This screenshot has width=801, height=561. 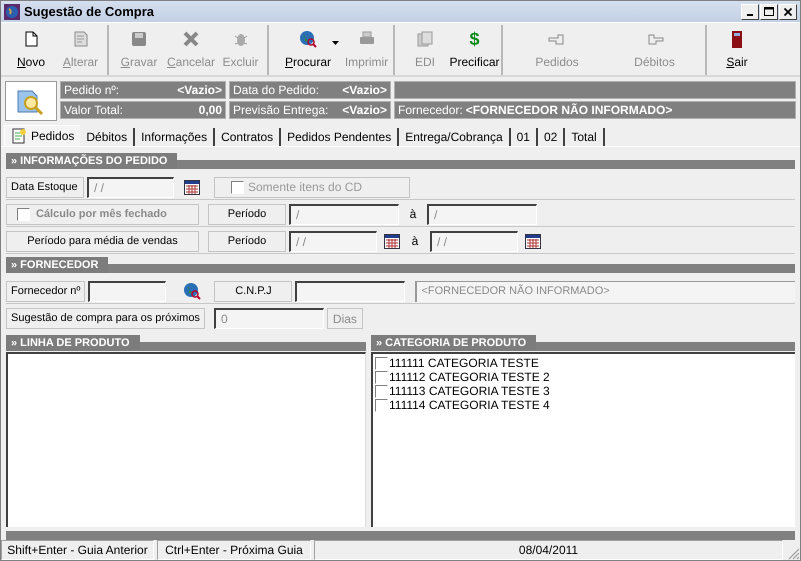 What do you see at coordinates (453, 343) in the screenshot?
I see `section-title: » CATEGORIA DE PRODUTO` at bounding box center [453, 343].